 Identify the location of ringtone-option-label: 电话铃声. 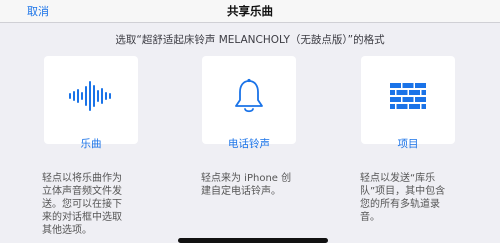
(249, 144).